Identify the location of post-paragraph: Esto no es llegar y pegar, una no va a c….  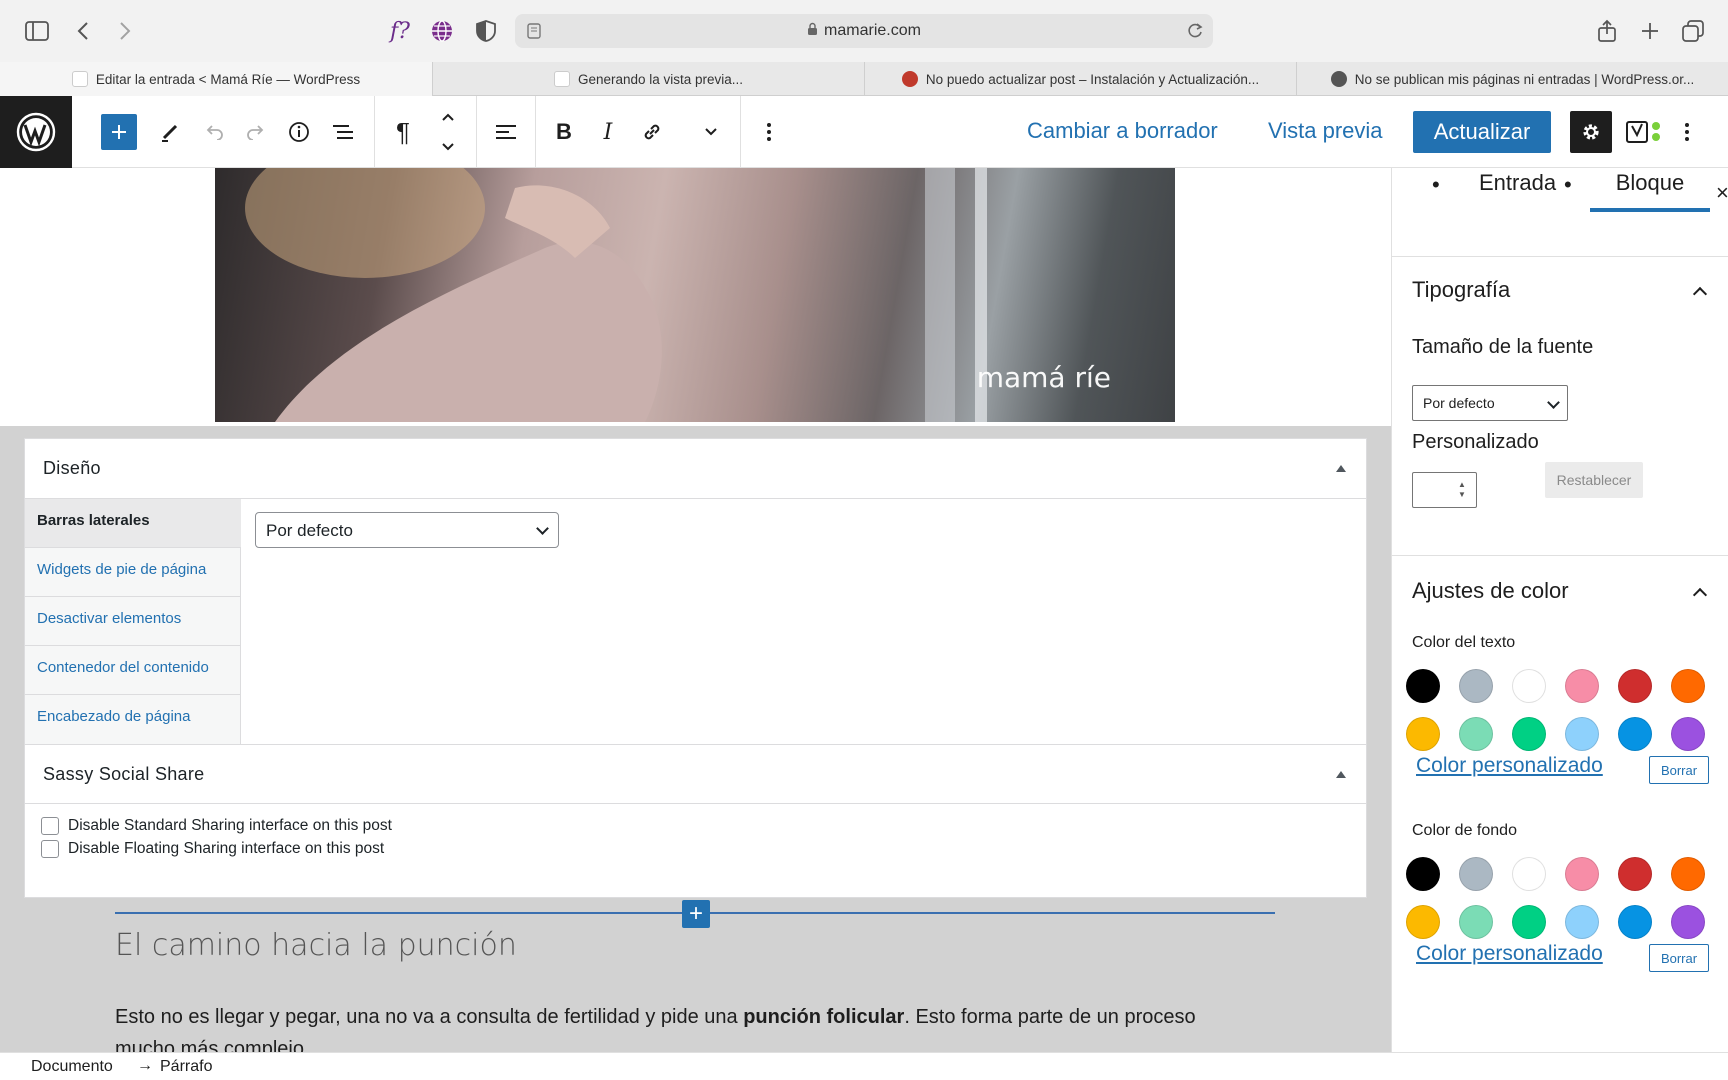
(705, 1017).